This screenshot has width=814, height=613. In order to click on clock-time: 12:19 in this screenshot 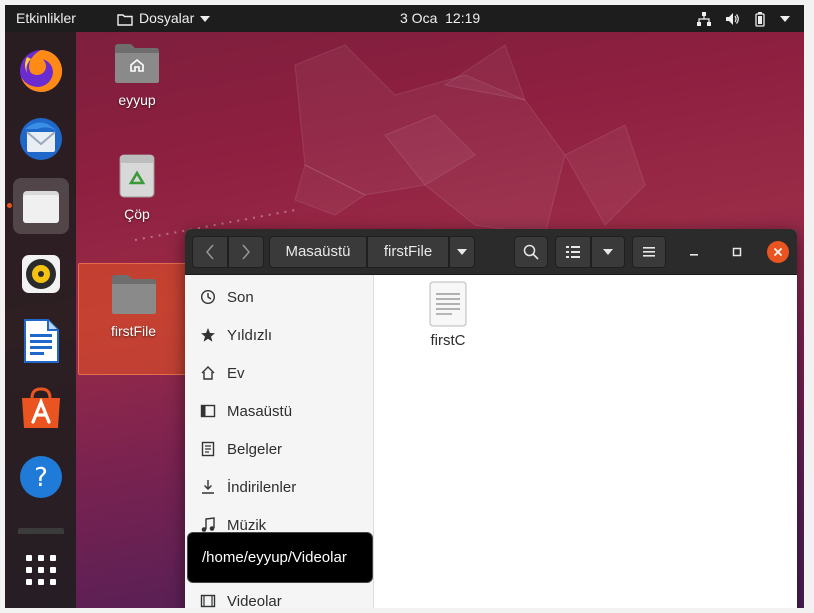, I will do `click(463, 18)`.